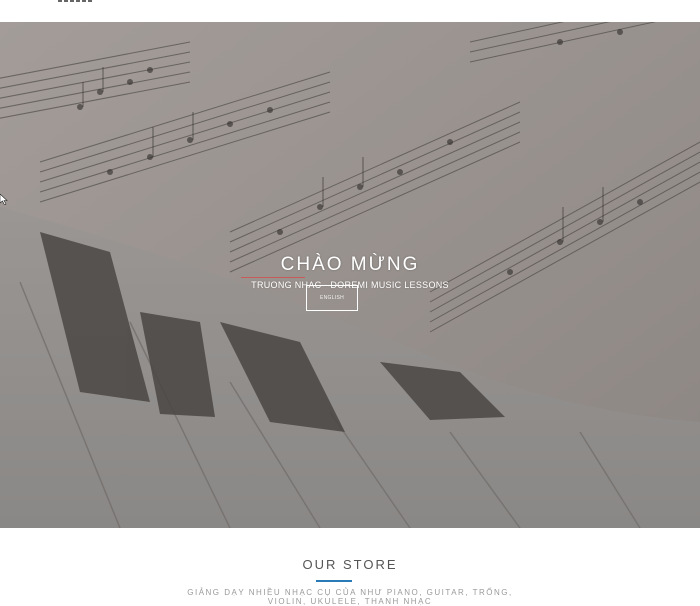 This screenshot has width=700, height=606. I want to click on english-language-button: ENGLISH, so click(332, 298).